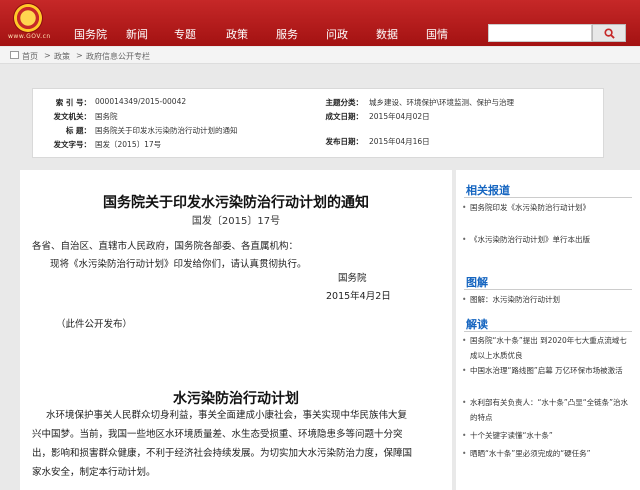  What do you see at coordinates (352, 278) in the screenshot?
I see `signature: 国务院` at bounding box center [352, 278].